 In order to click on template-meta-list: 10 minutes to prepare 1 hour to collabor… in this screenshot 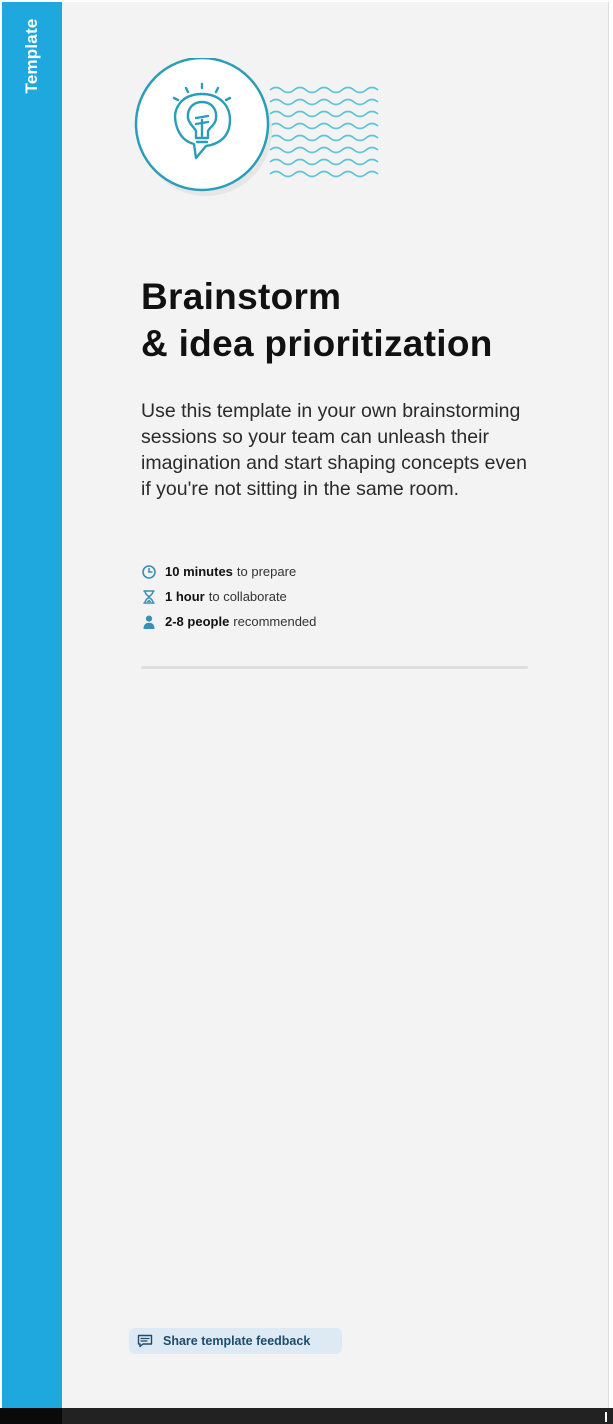, I will do `click(228, 596)`.